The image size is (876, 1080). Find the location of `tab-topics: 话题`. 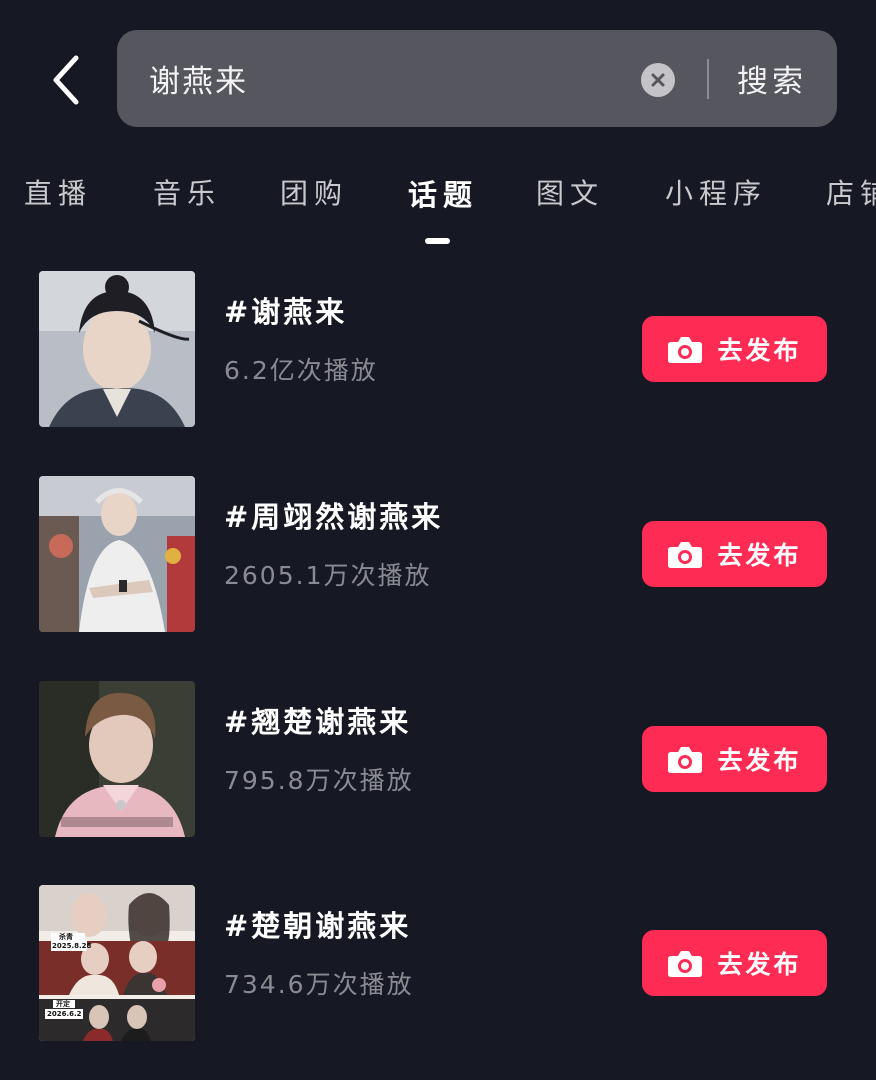

tab-topics: 话题 is located at coordinates (443, 193).